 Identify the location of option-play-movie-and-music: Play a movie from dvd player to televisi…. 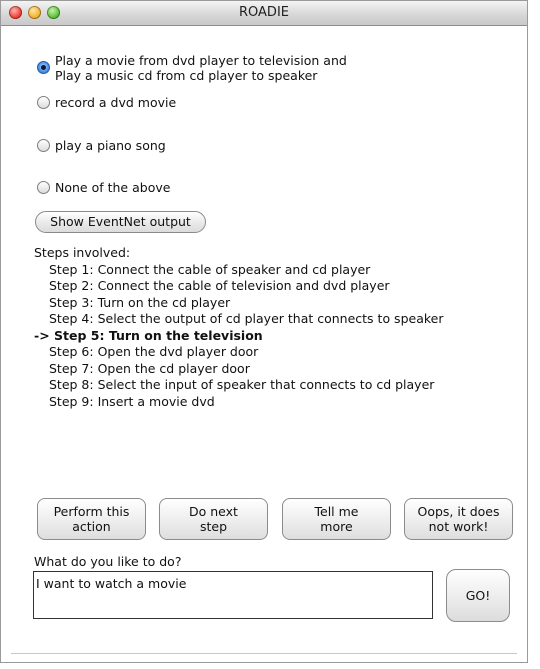
(192, 68).